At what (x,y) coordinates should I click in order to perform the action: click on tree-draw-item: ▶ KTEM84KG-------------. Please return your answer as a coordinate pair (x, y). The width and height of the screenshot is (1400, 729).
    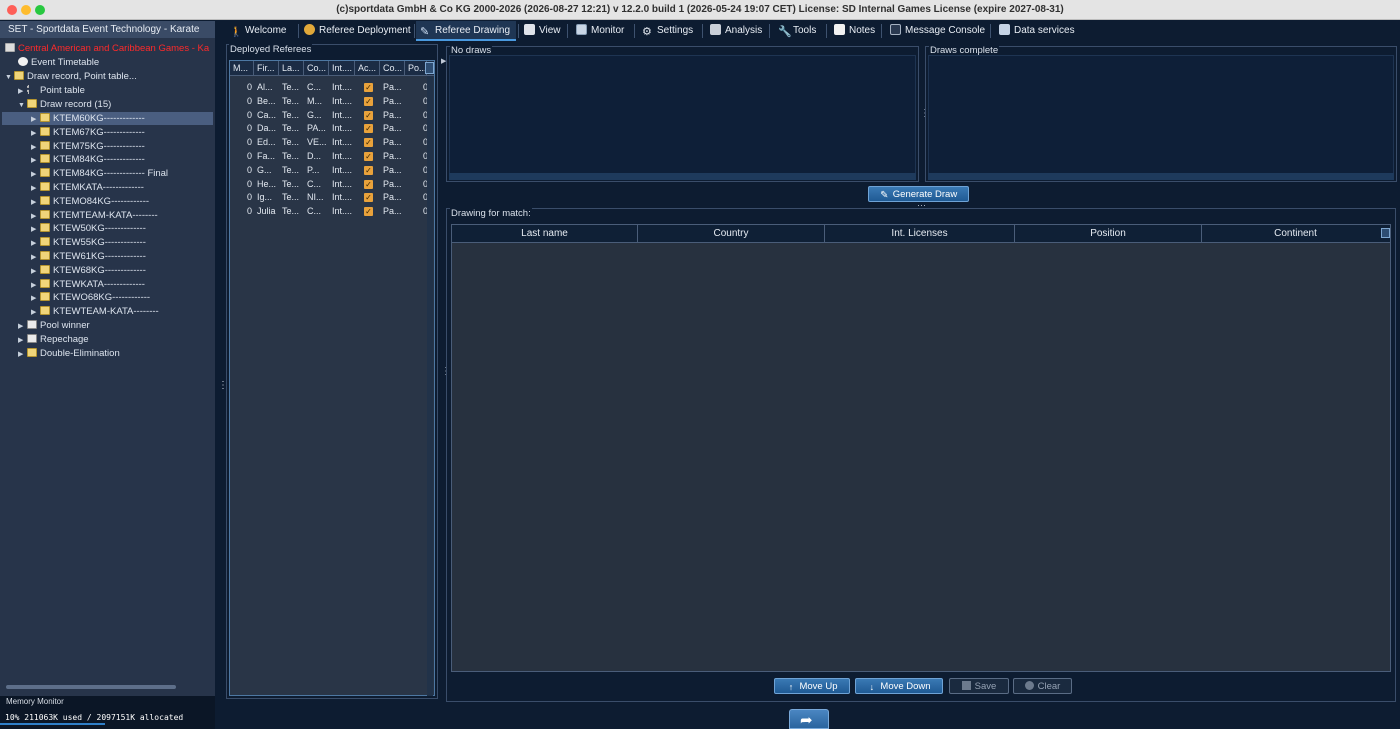
    Looking at the image, I should click on (88, 159).